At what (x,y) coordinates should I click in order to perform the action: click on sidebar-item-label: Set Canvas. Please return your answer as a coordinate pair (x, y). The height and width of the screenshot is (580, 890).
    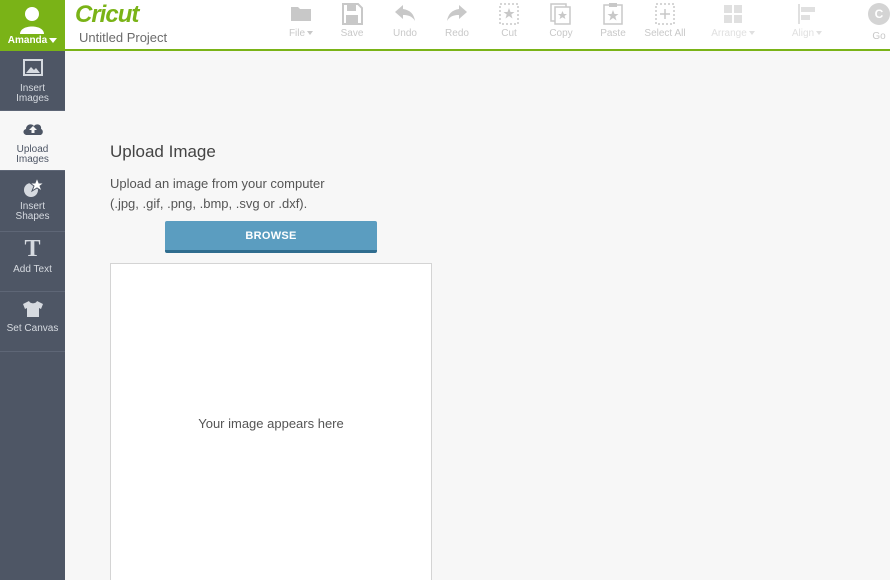
    Looking at the image, I should click on (32, 328).